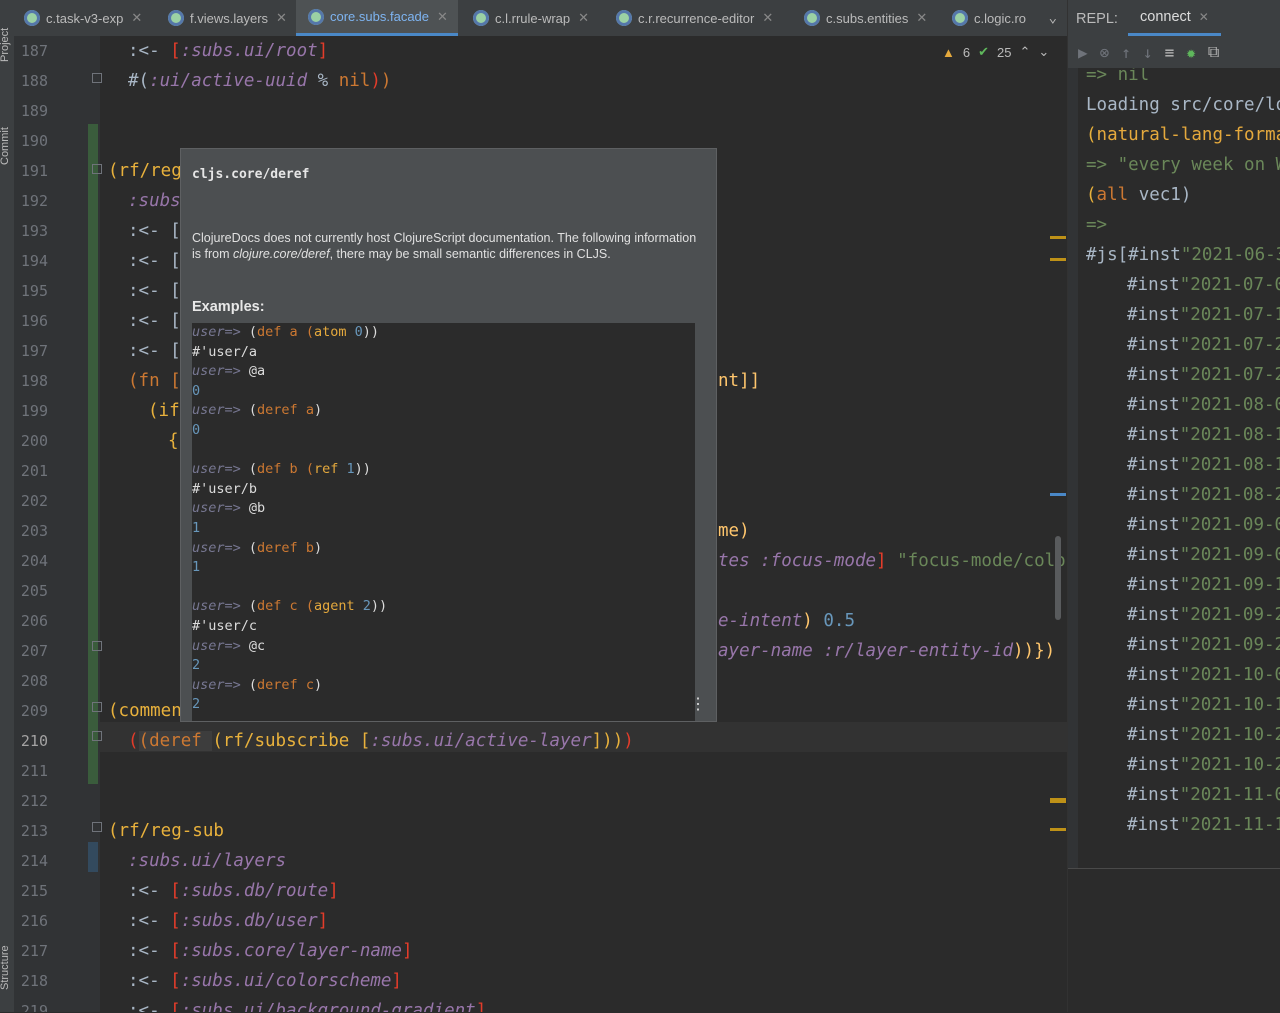  What do you see at coordinates (281, 469) in the screenshot?
I see `example-line: user=> (def b (ref 1))` at bounding box center [281, 469].